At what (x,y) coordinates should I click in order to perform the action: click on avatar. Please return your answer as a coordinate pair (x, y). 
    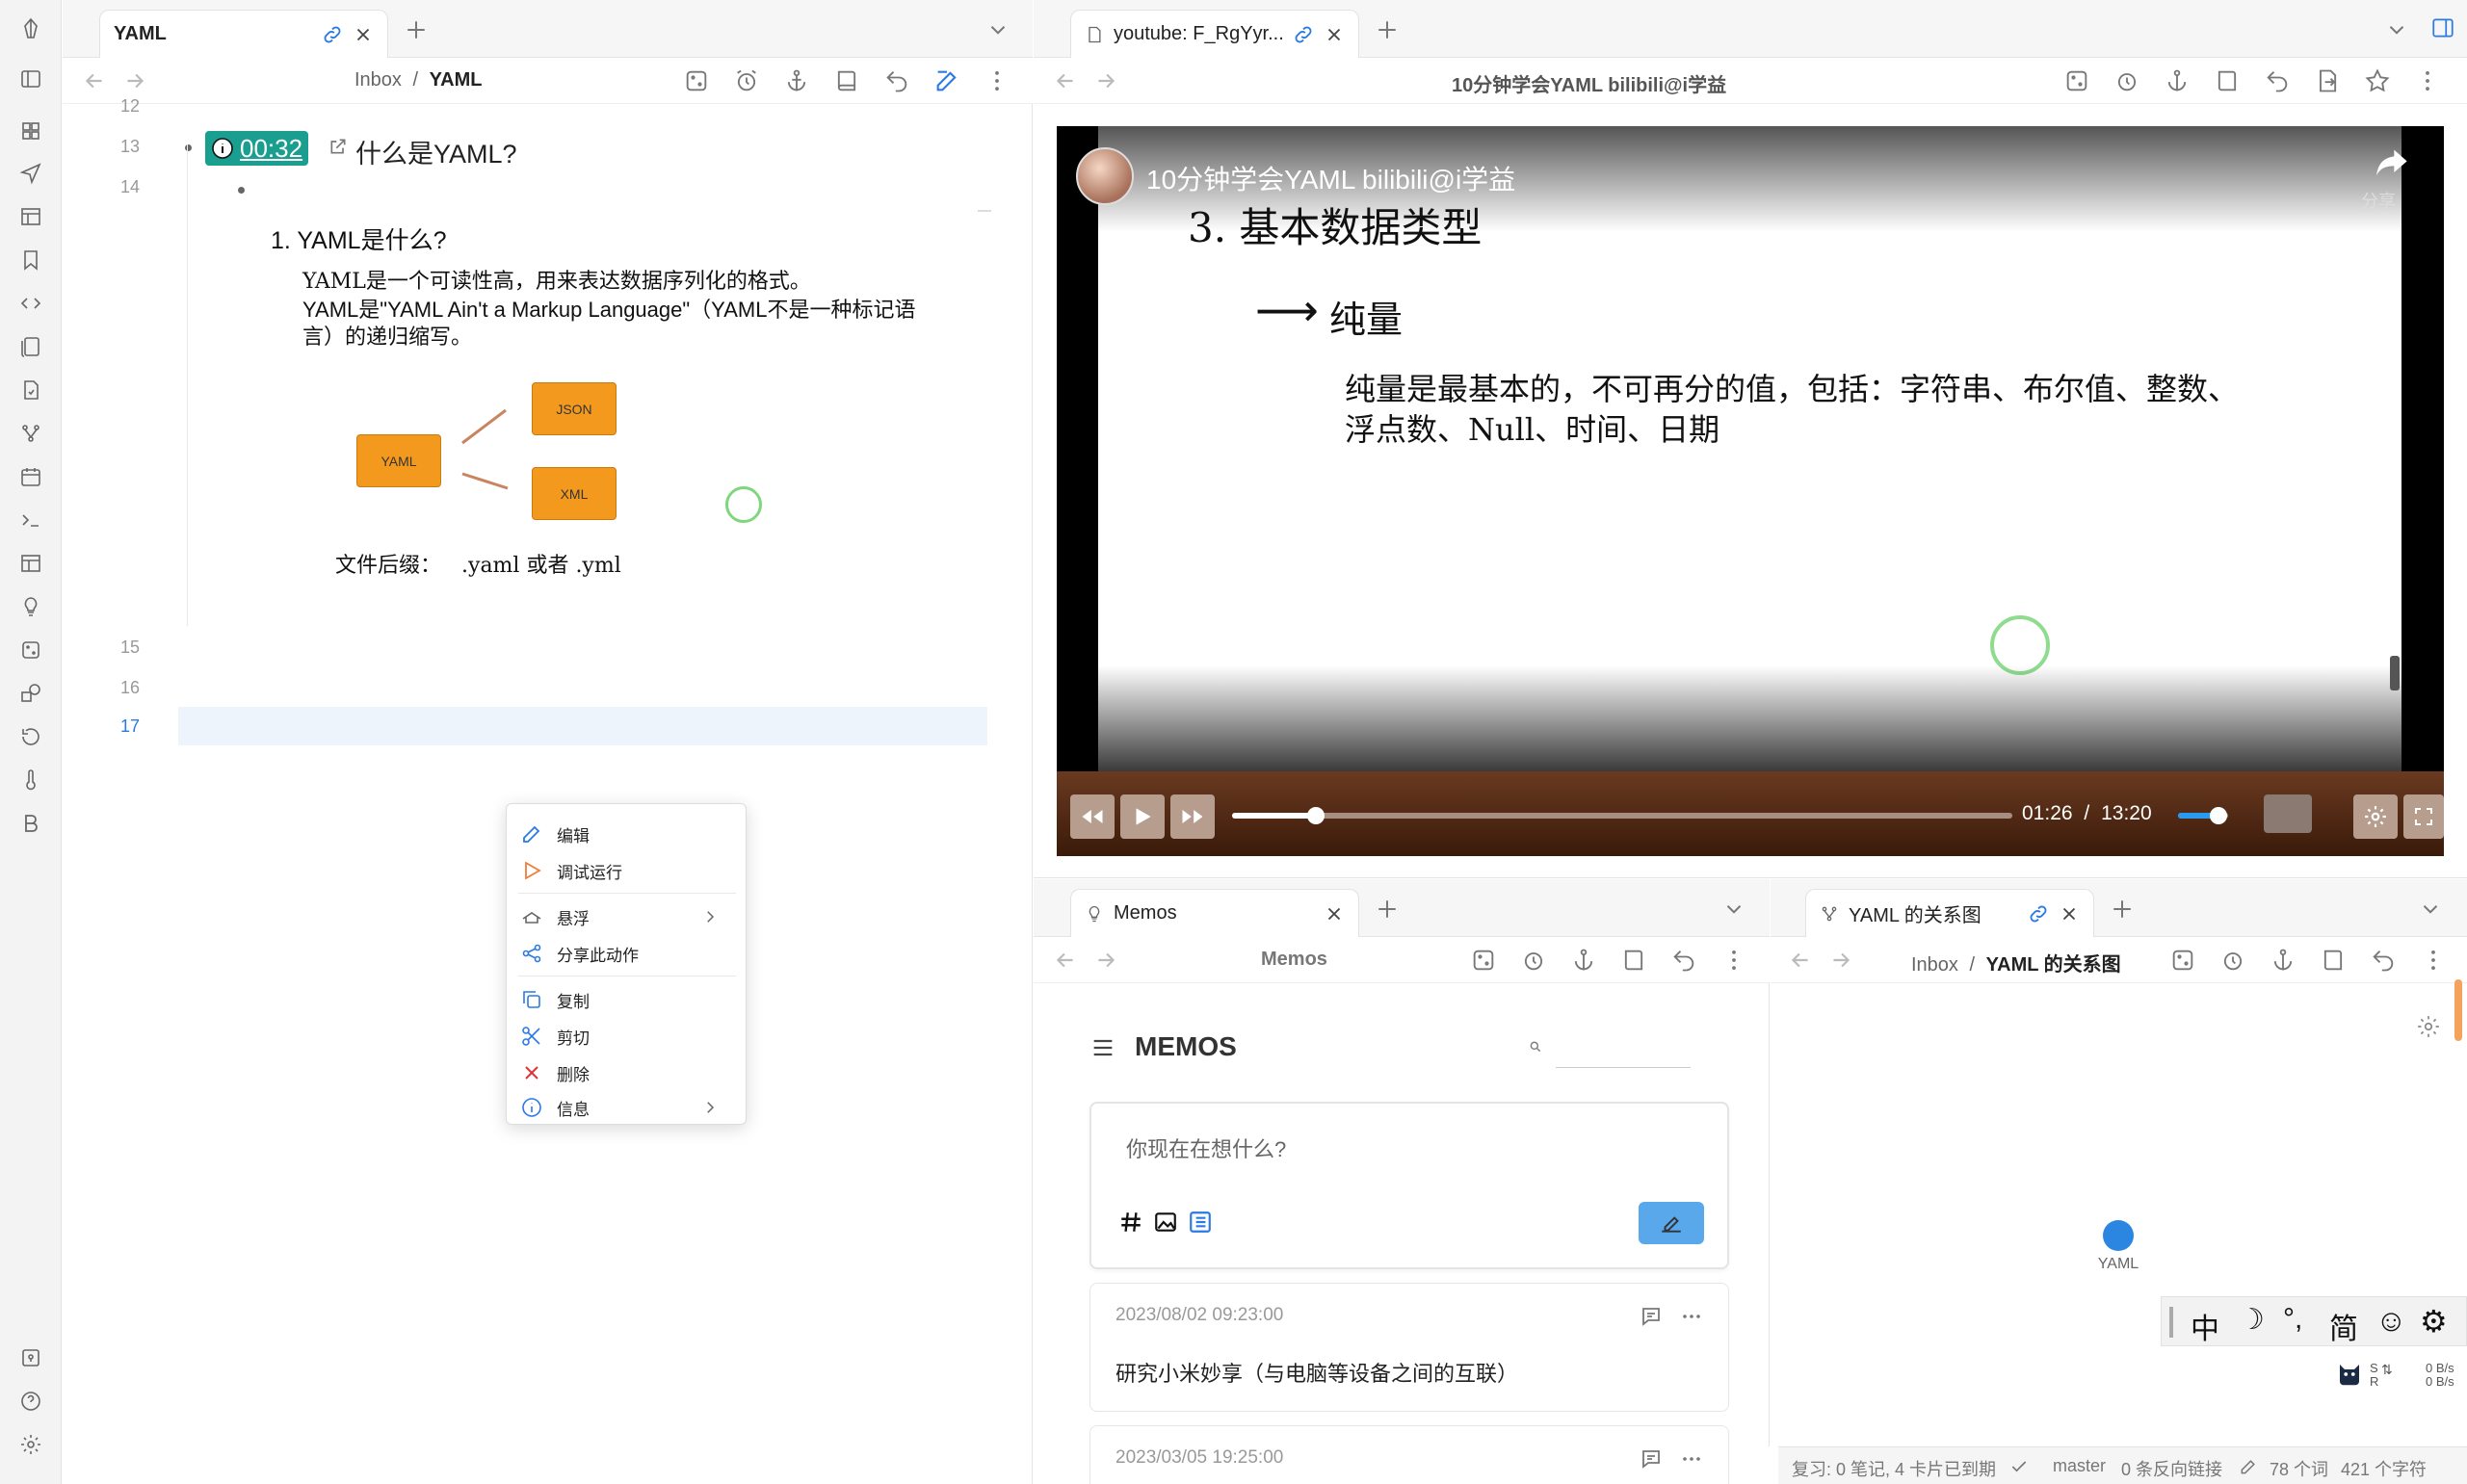
    Looking at the image, I should click on (1105, 176).